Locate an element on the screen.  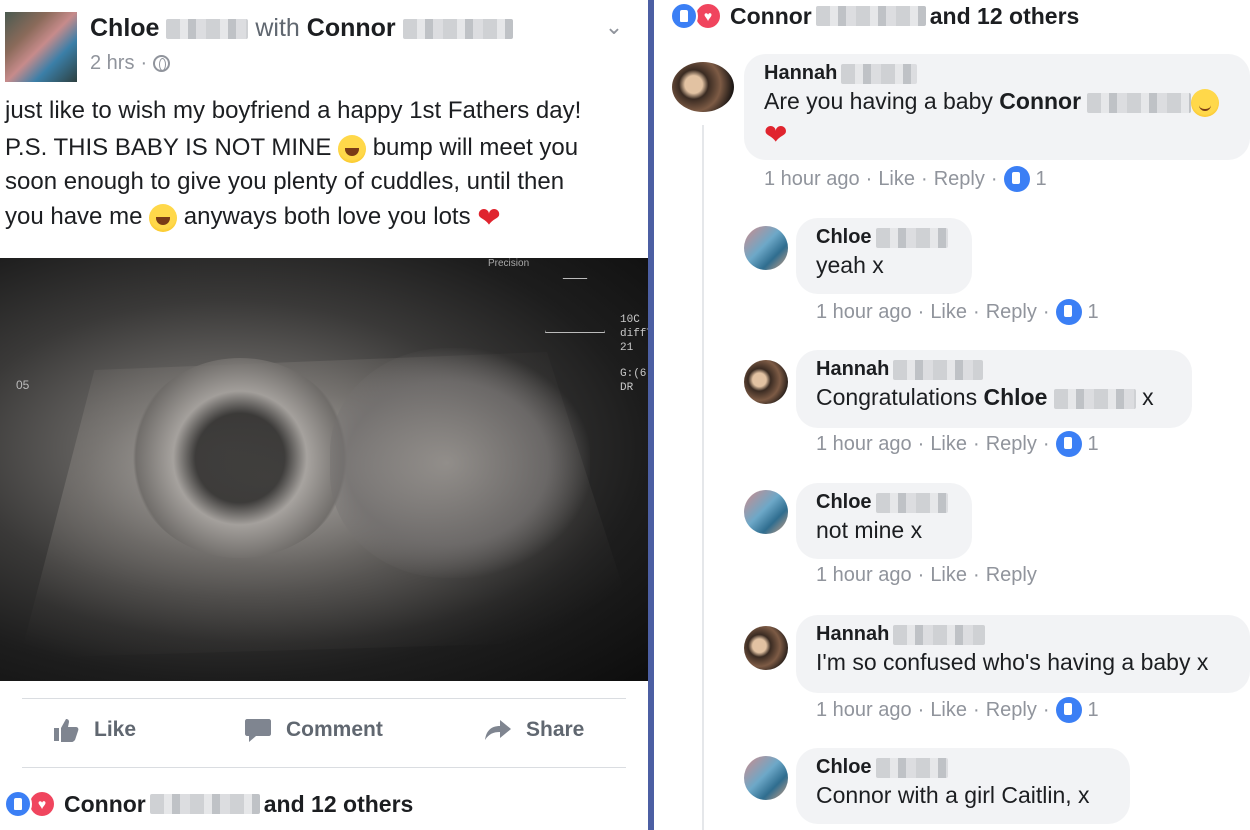
mention-link: Connor is located at coordinates (1040, 101).